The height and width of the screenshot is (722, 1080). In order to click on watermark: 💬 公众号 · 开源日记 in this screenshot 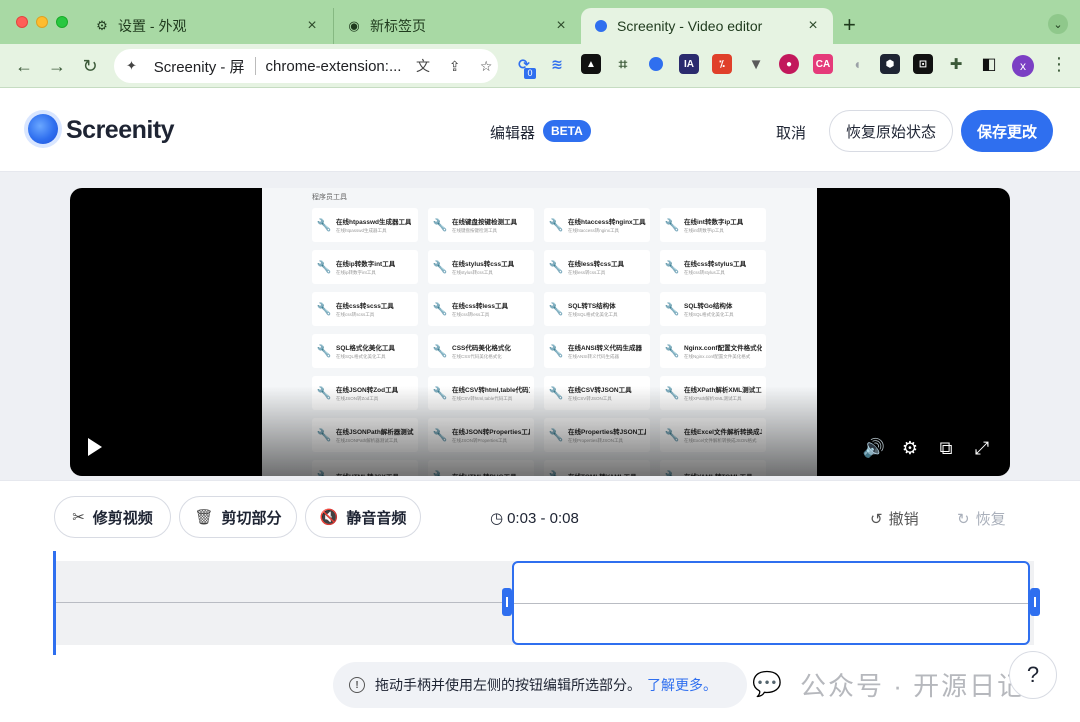, I will do `click(888, 684)`.